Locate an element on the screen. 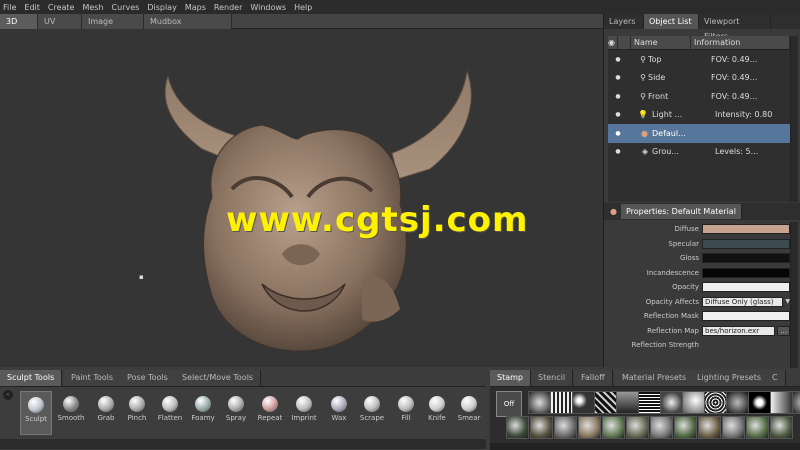 The height and width of the screenshot is (450, 800). tool-knife: Knife is located at coordinates (437, 413).